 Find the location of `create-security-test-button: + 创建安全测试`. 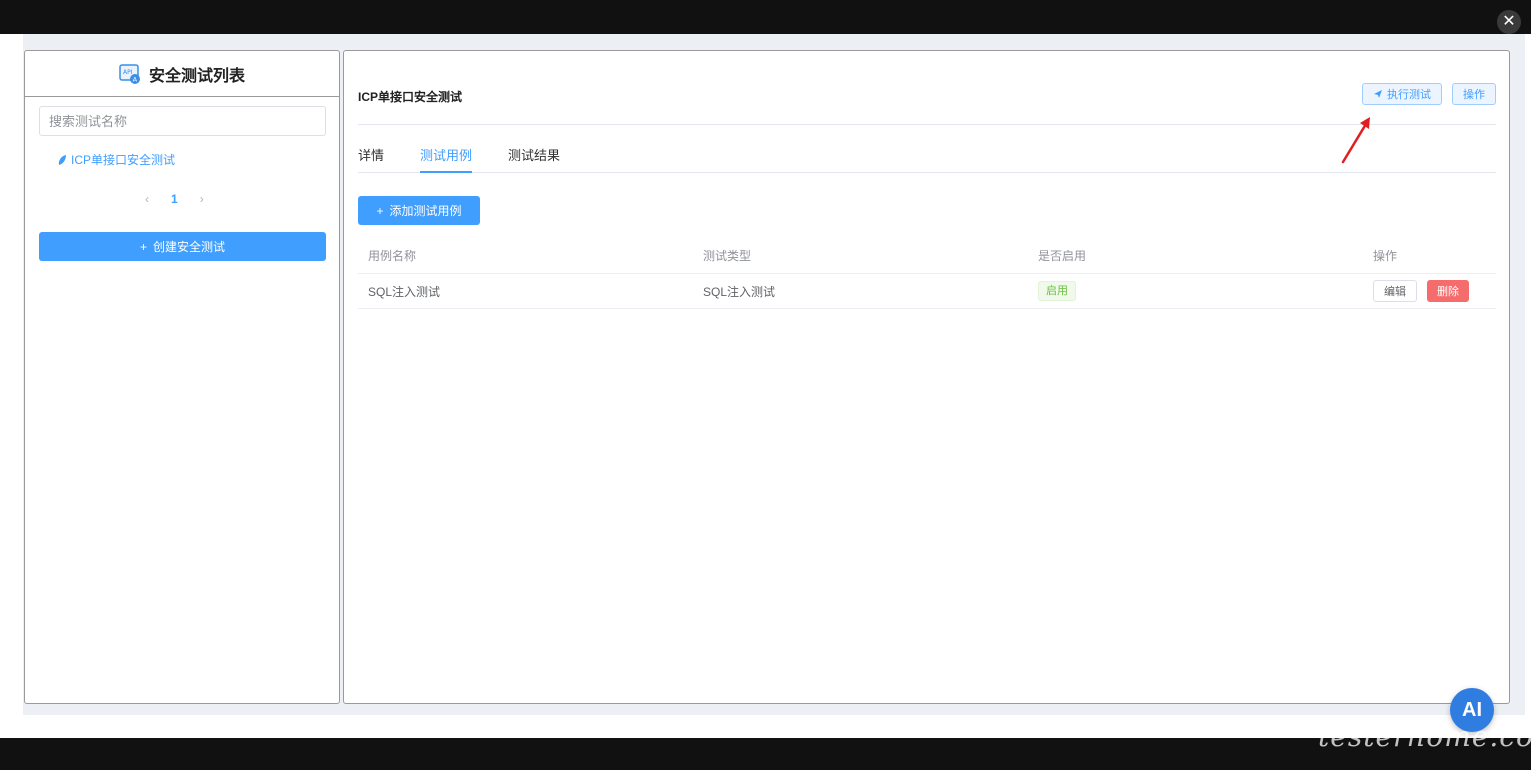

create-security-test-button: + 创建安全测试 is located at coordinates (182, 246).